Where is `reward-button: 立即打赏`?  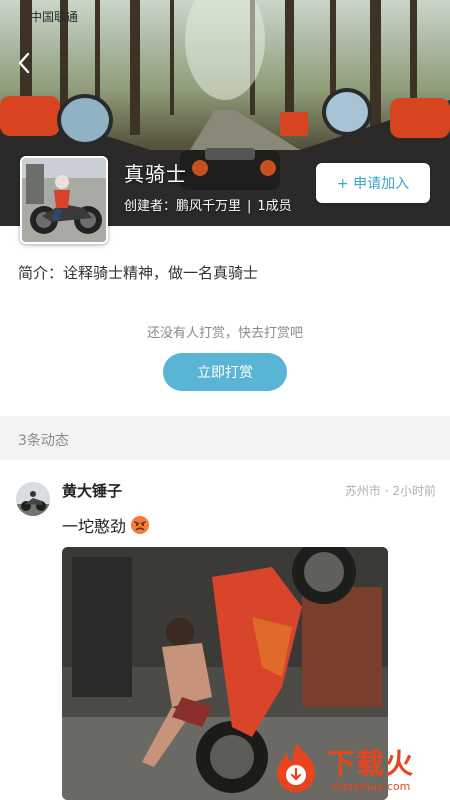 reward-button: 立即打赏 is located at coordinates (225, 372).